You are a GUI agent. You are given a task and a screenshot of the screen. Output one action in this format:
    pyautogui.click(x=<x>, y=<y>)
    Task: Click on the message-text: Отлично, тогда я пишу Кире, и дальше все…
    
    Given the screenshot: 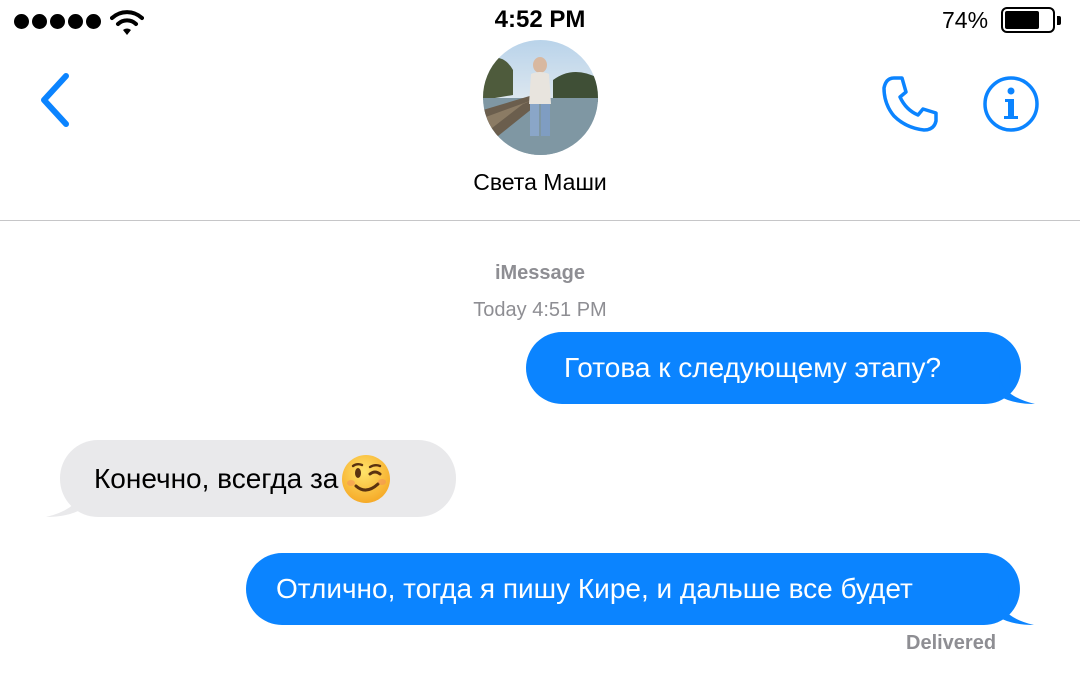 What is the action you would take?
    pyautogui.click(x=594, y=588)
    